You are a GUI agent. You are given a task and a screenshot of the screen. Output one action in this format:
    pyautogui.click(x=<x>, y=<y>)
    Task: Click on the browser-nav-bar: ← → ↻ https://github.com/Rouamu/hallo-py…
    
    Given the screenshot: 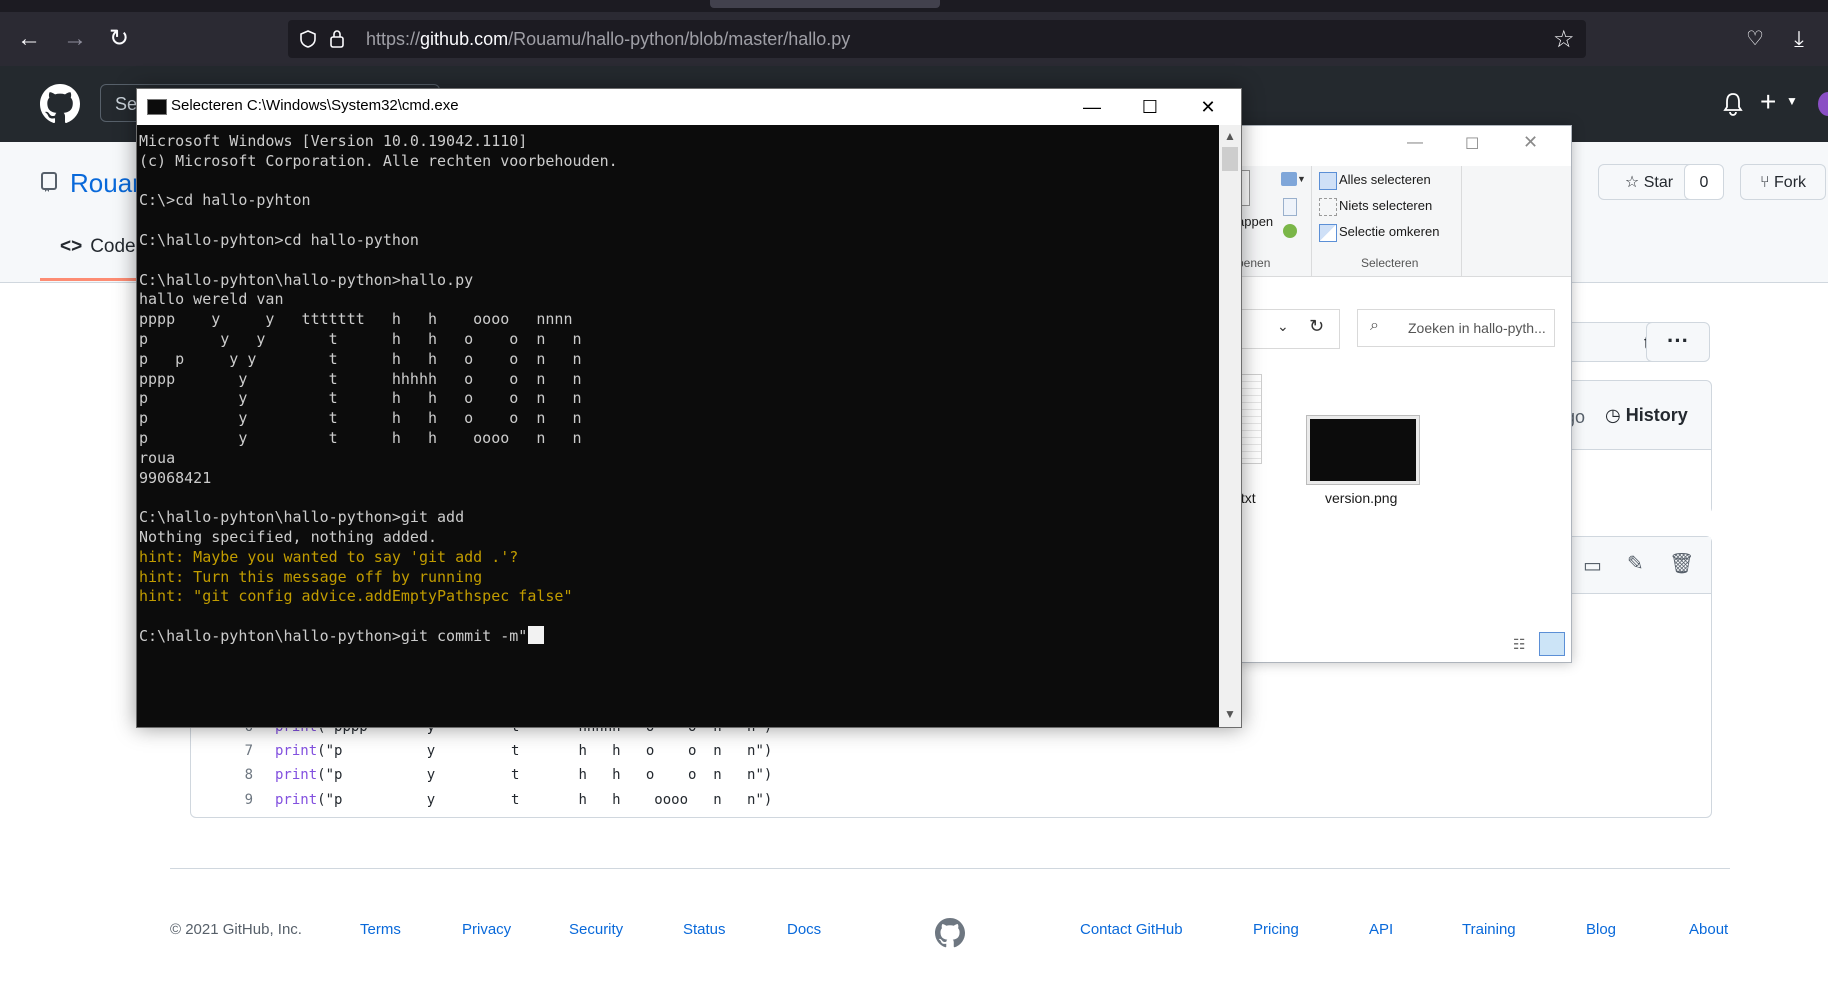 What is the action you would take?
    pyautogui.click(x=914, y=39)
    